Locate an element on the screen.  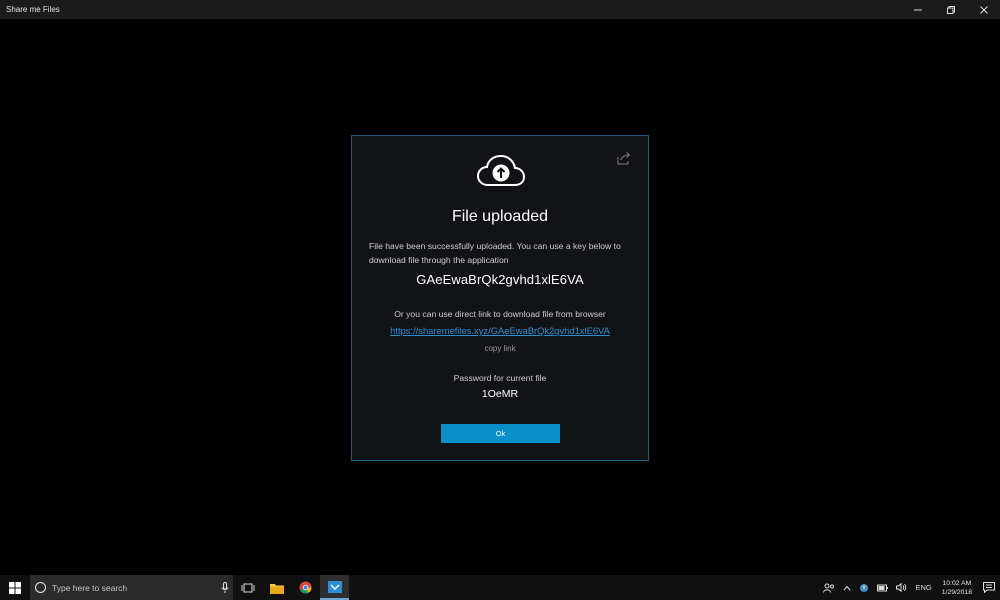
cloud-upload-icon is located at coordinates (501, 170).